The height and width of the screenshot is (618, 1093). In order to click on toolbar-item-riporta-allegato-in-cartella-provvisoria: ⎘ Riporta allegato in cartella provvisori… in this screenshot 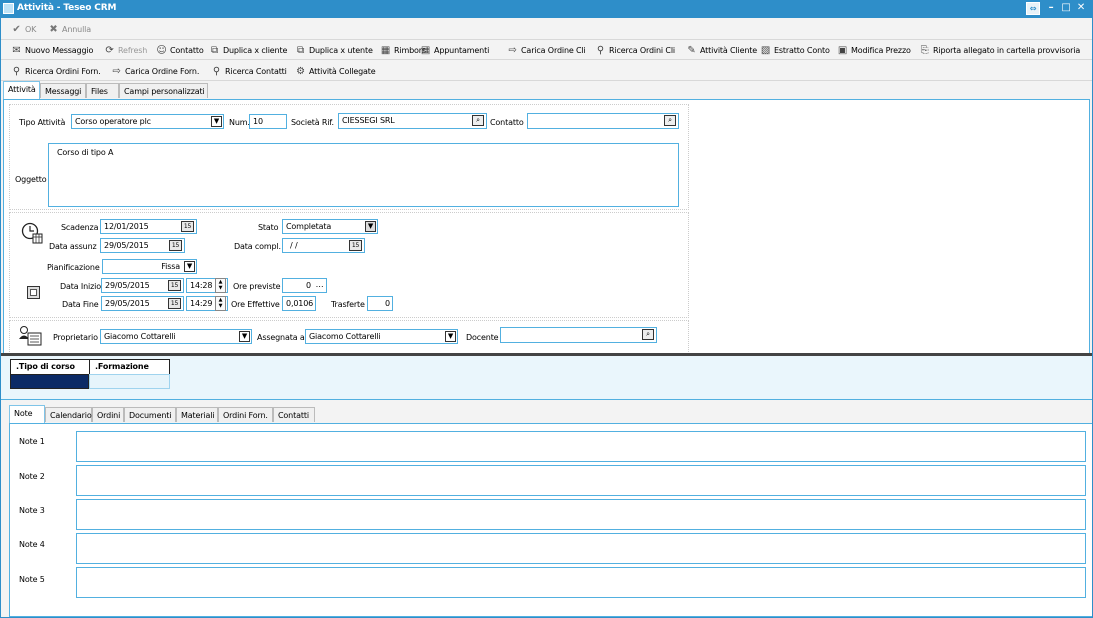, I will do `click(1000, 50)`.